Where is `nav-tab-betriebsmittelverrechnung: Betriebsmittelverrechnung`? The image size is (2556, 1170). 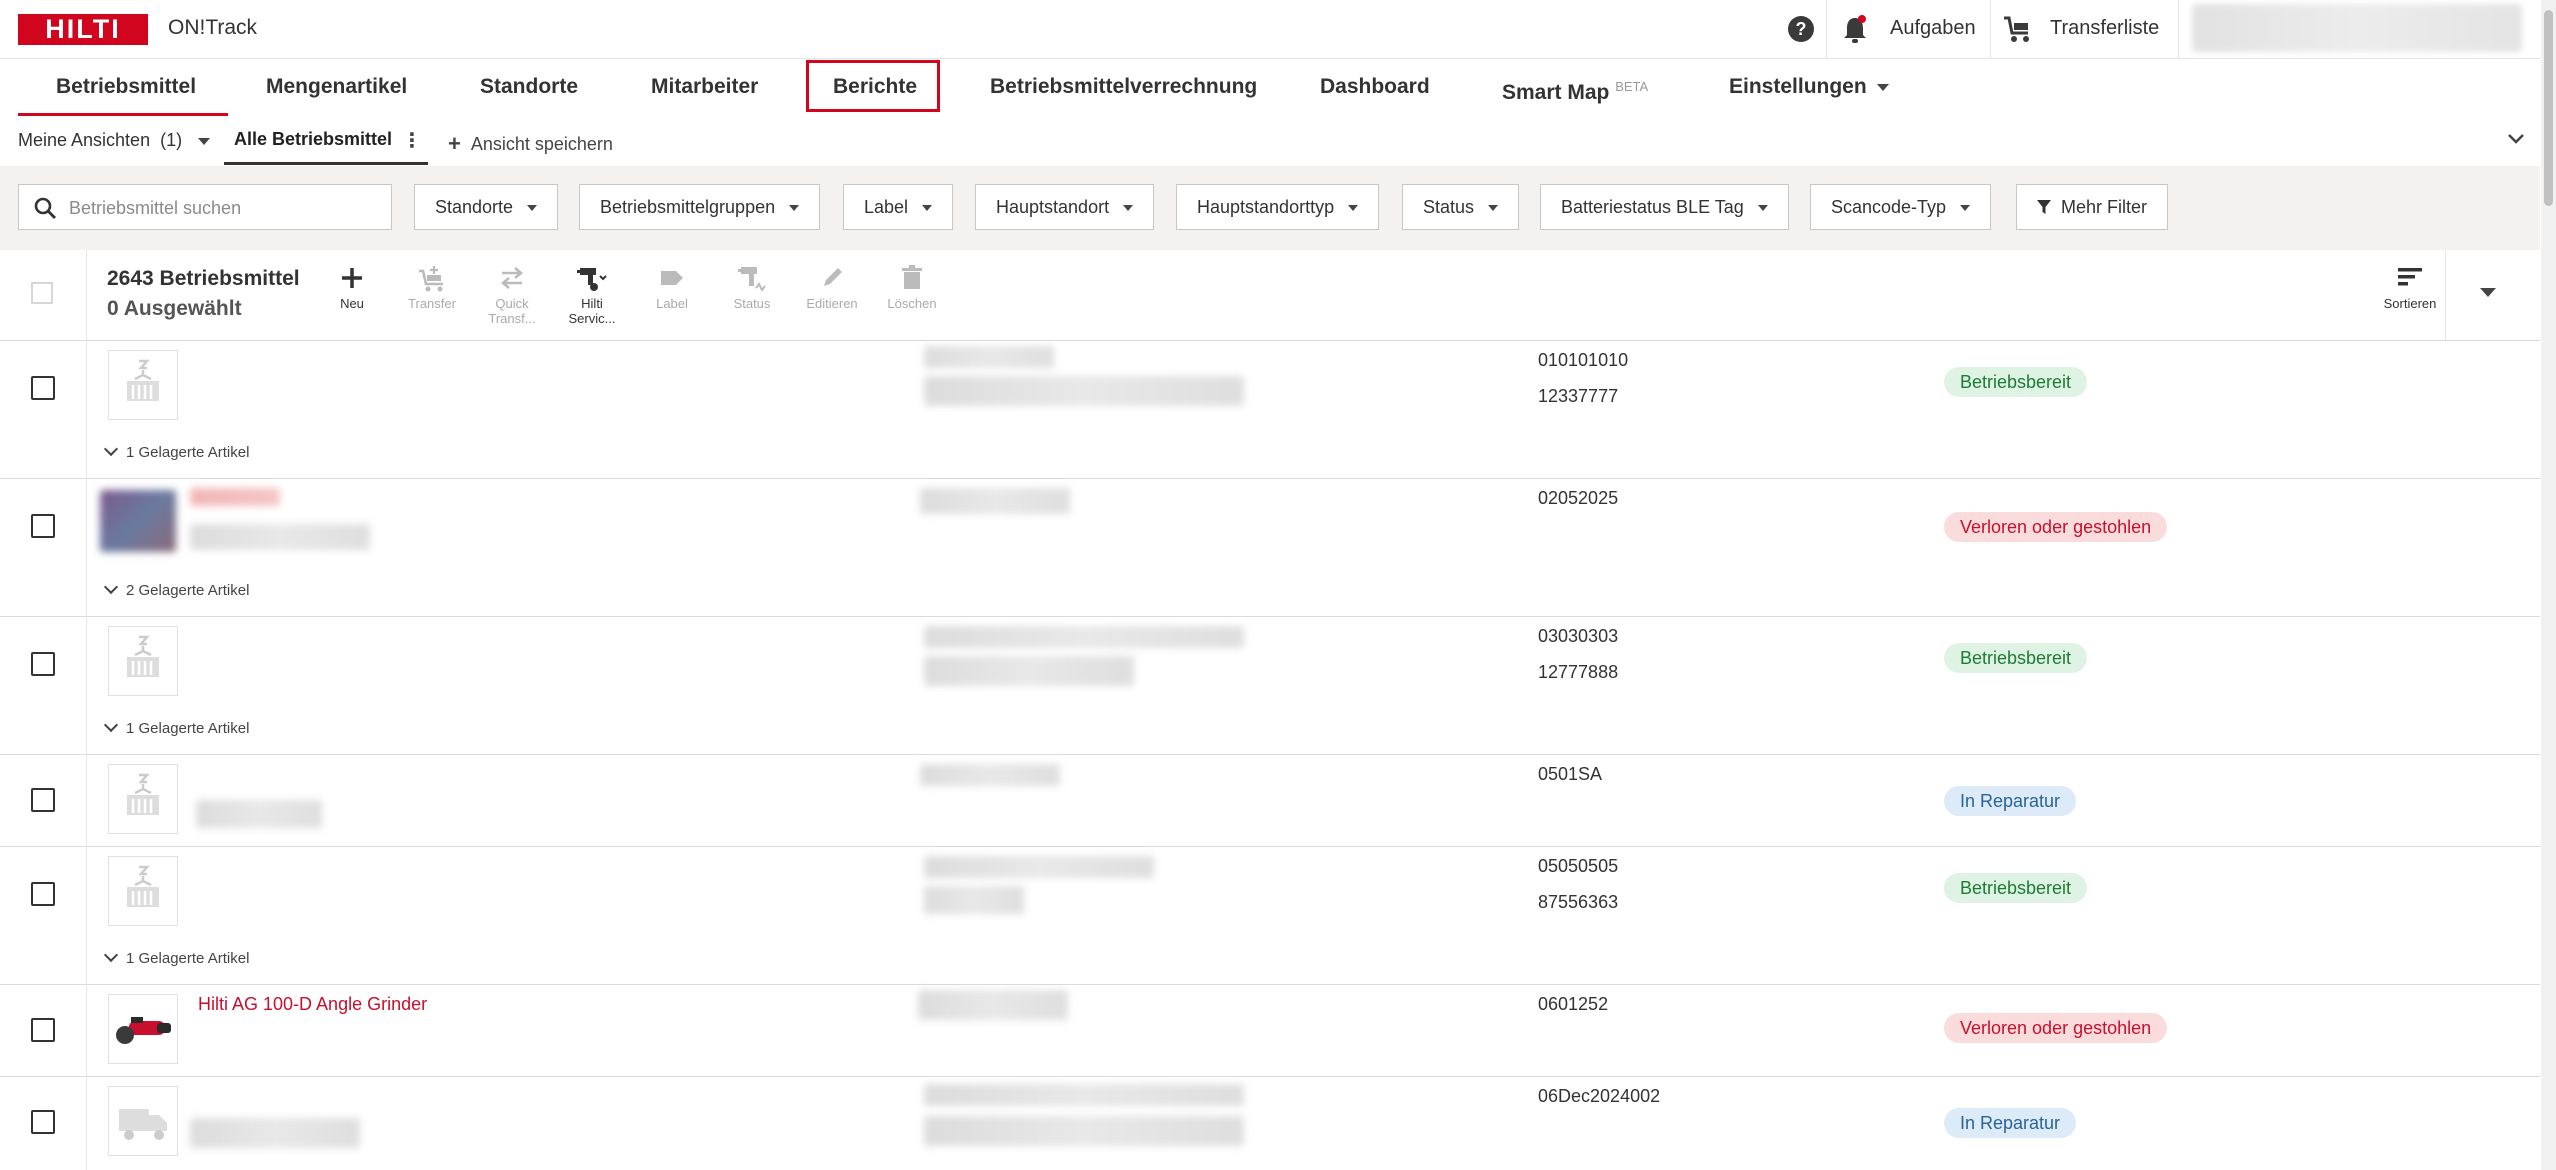
nav-tab-betriebsmittelverrechnung: Betriebsmittelverrechnung is located at coordinates (1123, 87).